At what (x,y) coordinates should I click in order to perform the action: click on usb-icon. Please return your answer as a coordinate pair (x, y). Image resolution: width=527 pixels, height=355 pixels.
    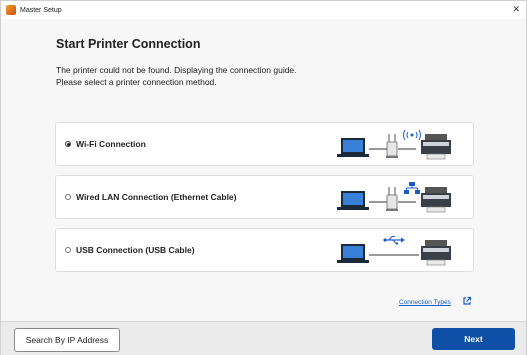
    Looking at the image, I should click on (394, 240).